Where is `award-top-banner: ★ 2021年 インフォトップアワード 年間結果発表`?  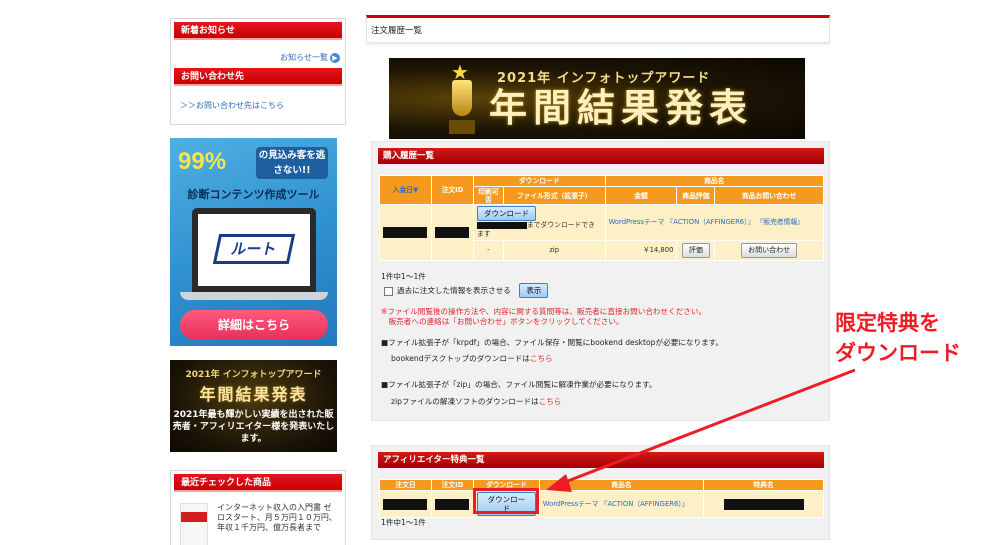 award-top-banner: ★ 2021年 インフォトップアワード 年間結果発表 is located at coordinates (597, 98).